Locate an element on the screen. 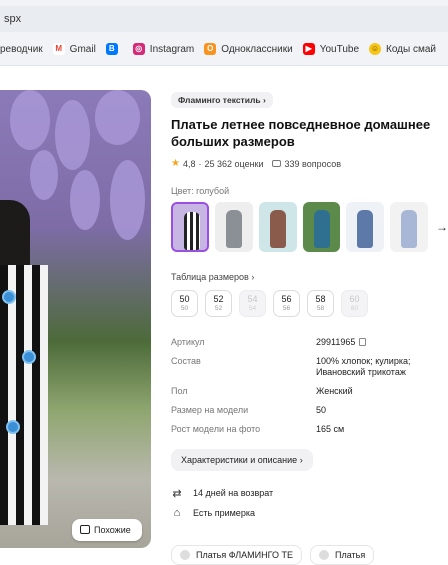 This screenshot has height=565, width=448. questions-link: 339 вопросов is located at coordinates (313, 164).